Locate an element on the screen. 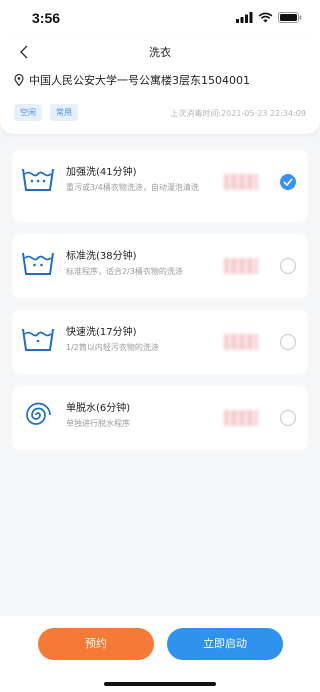 The width and height of the screenshot is (320, 692). wash-standard-icon is located at coordinates (38, 263).